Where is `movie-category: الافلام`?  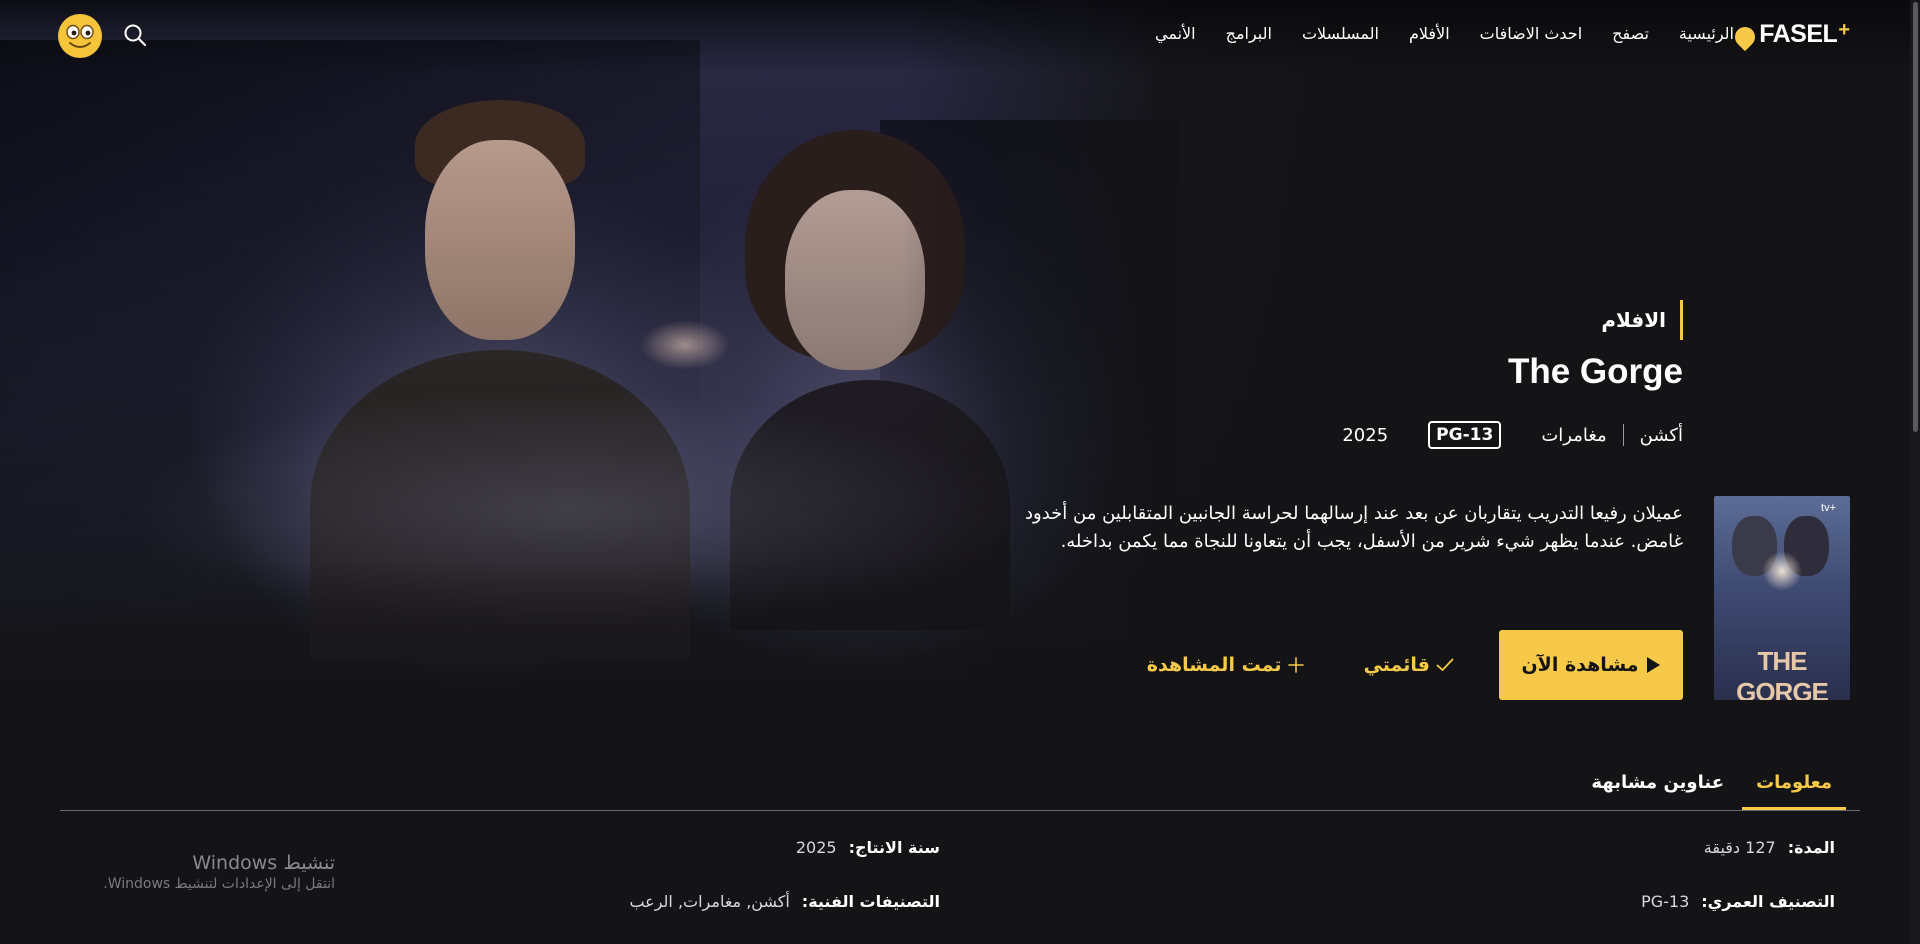
movie-category: الافلام is located at coordinates (1642, 320).